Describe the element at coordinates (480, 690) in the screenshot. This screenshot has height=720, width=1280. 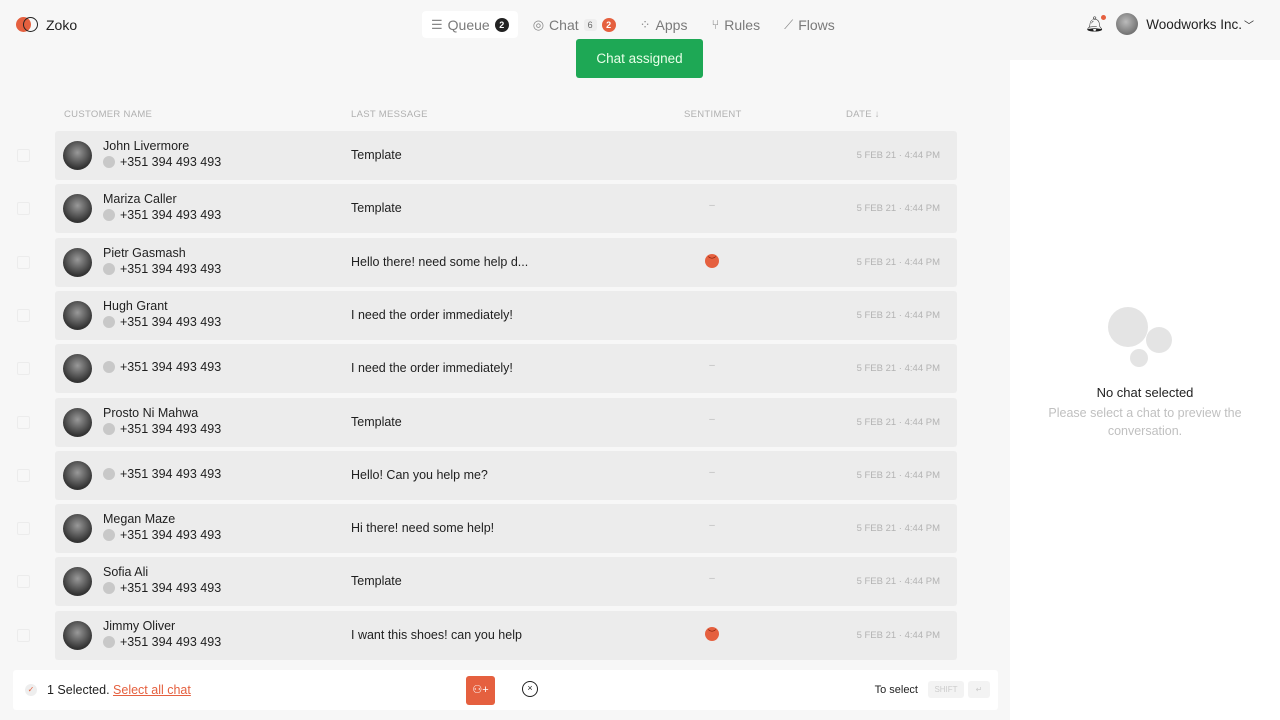
I see `assign-user-button: ⚇+` at that location.